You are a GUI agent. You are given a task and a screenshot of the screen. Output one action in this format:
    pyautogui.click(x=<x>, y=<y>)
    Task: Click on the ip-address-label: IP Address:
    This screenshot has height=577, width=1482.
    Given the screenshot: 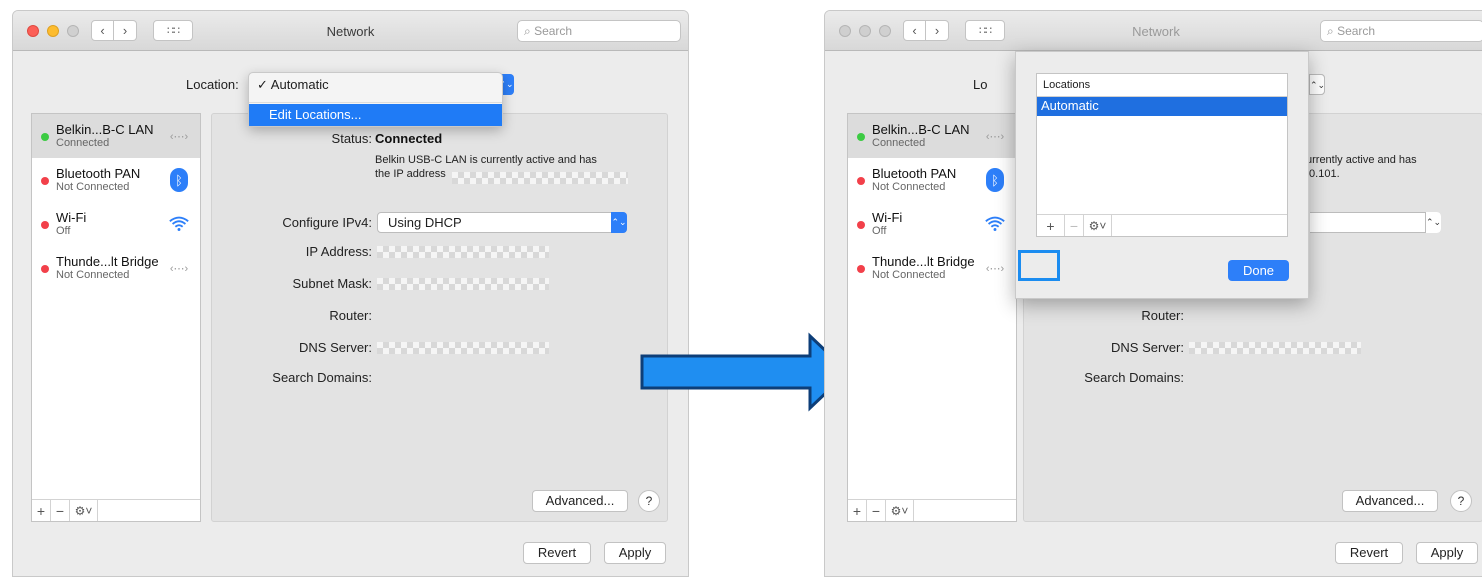 What is the action you would take?
    pyautogui.click(x=338, y=251)
    